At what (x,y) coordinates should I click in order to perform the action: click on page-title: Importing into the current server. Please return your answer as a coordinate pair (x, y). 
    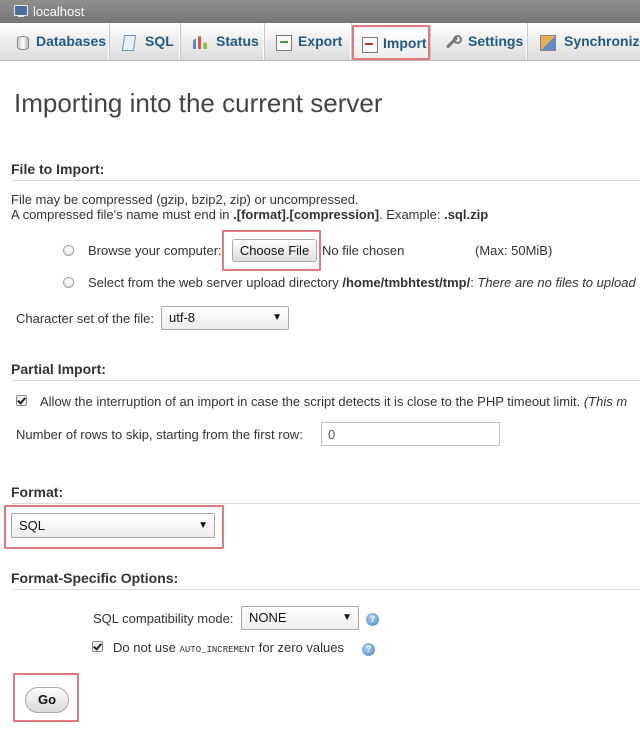
    Looking at the image, I should click on (198, 103).